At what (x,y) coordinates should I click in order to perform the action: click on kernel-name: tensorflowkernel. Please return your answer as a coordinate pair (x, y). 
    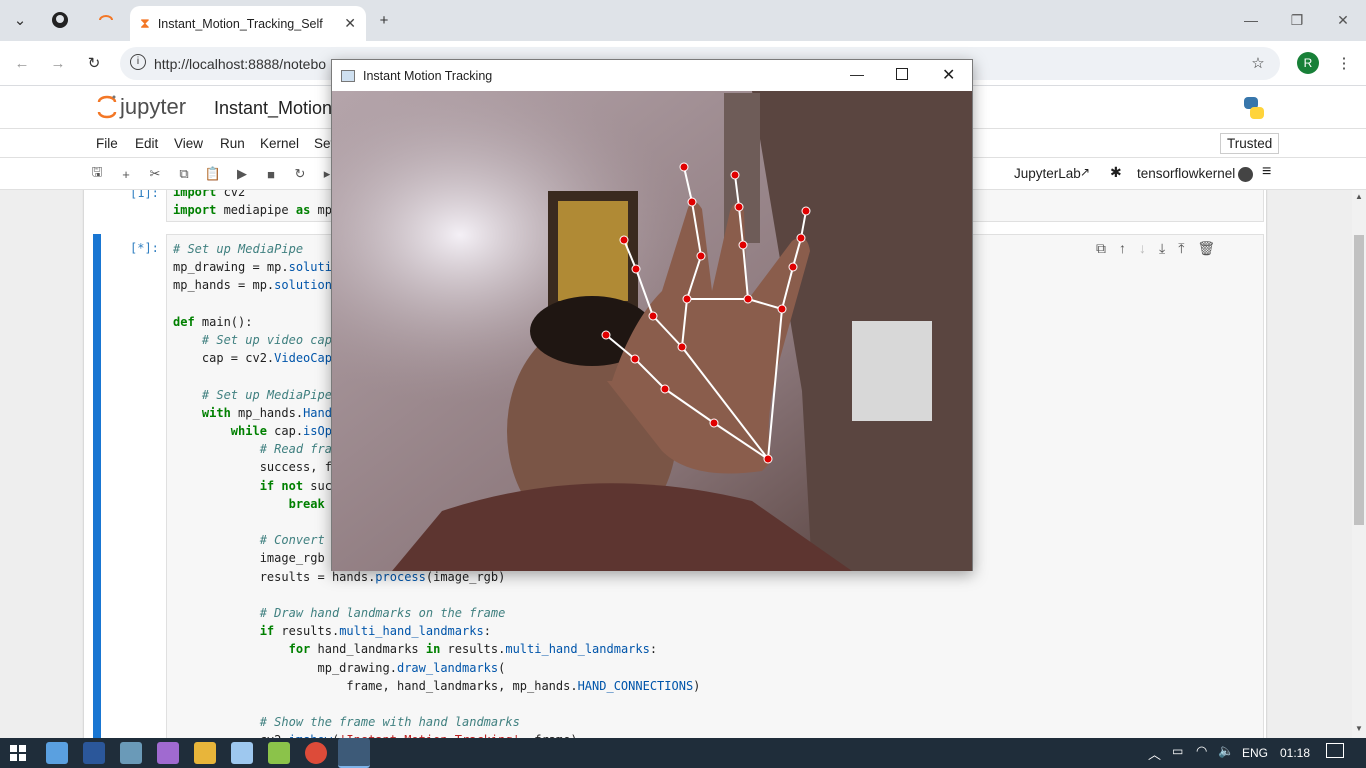
    Looking at the image, I should click on (1186, 173).